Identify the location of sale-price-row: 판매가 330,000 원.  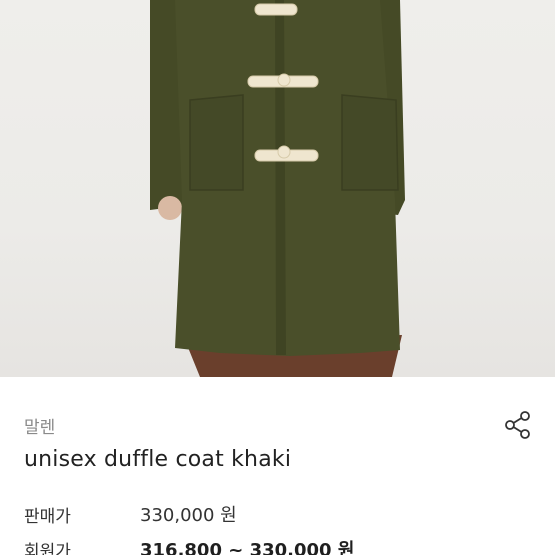
(130, 514).